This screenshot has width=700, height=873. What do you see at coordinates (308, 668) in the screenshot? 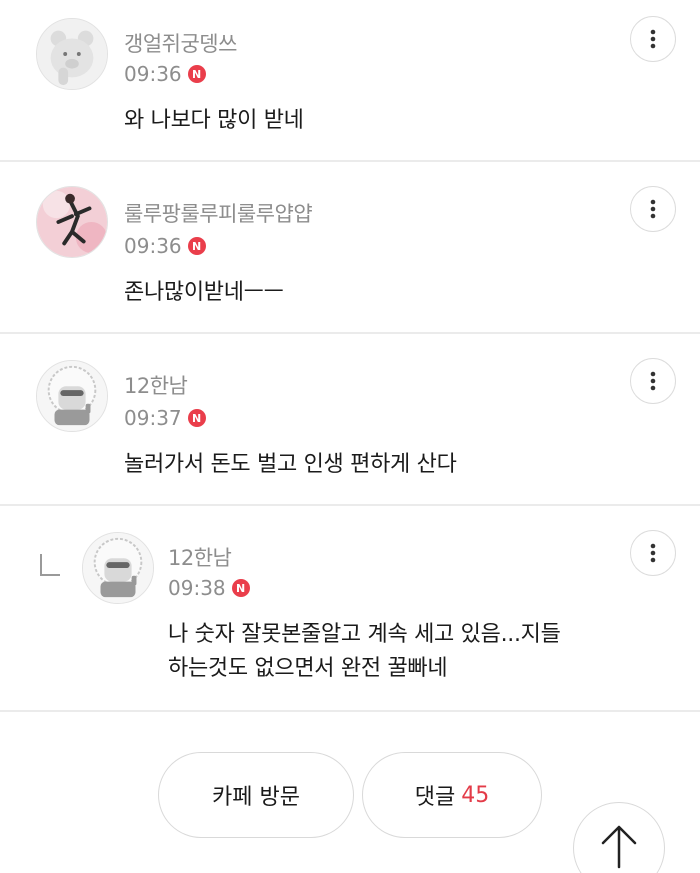
I see `comment-text-line: 하는것도 없으면서 완전 꿀빠네` at bounding box center [308, 668].